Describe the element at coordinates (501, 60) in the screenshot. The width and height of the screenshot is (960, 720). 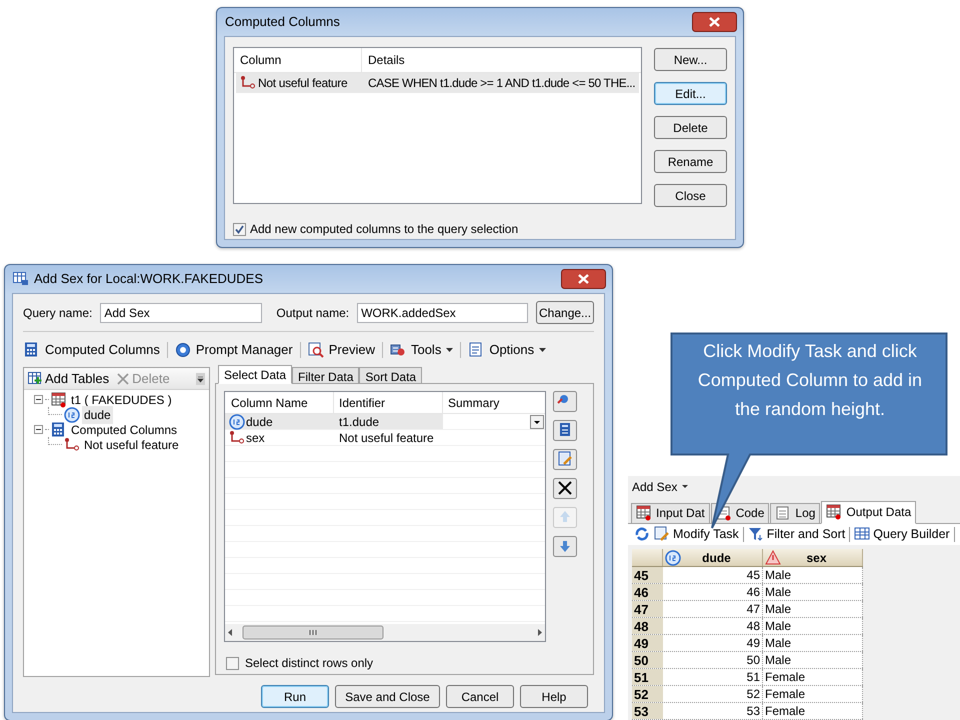
I see `column-header: Details` at that location.